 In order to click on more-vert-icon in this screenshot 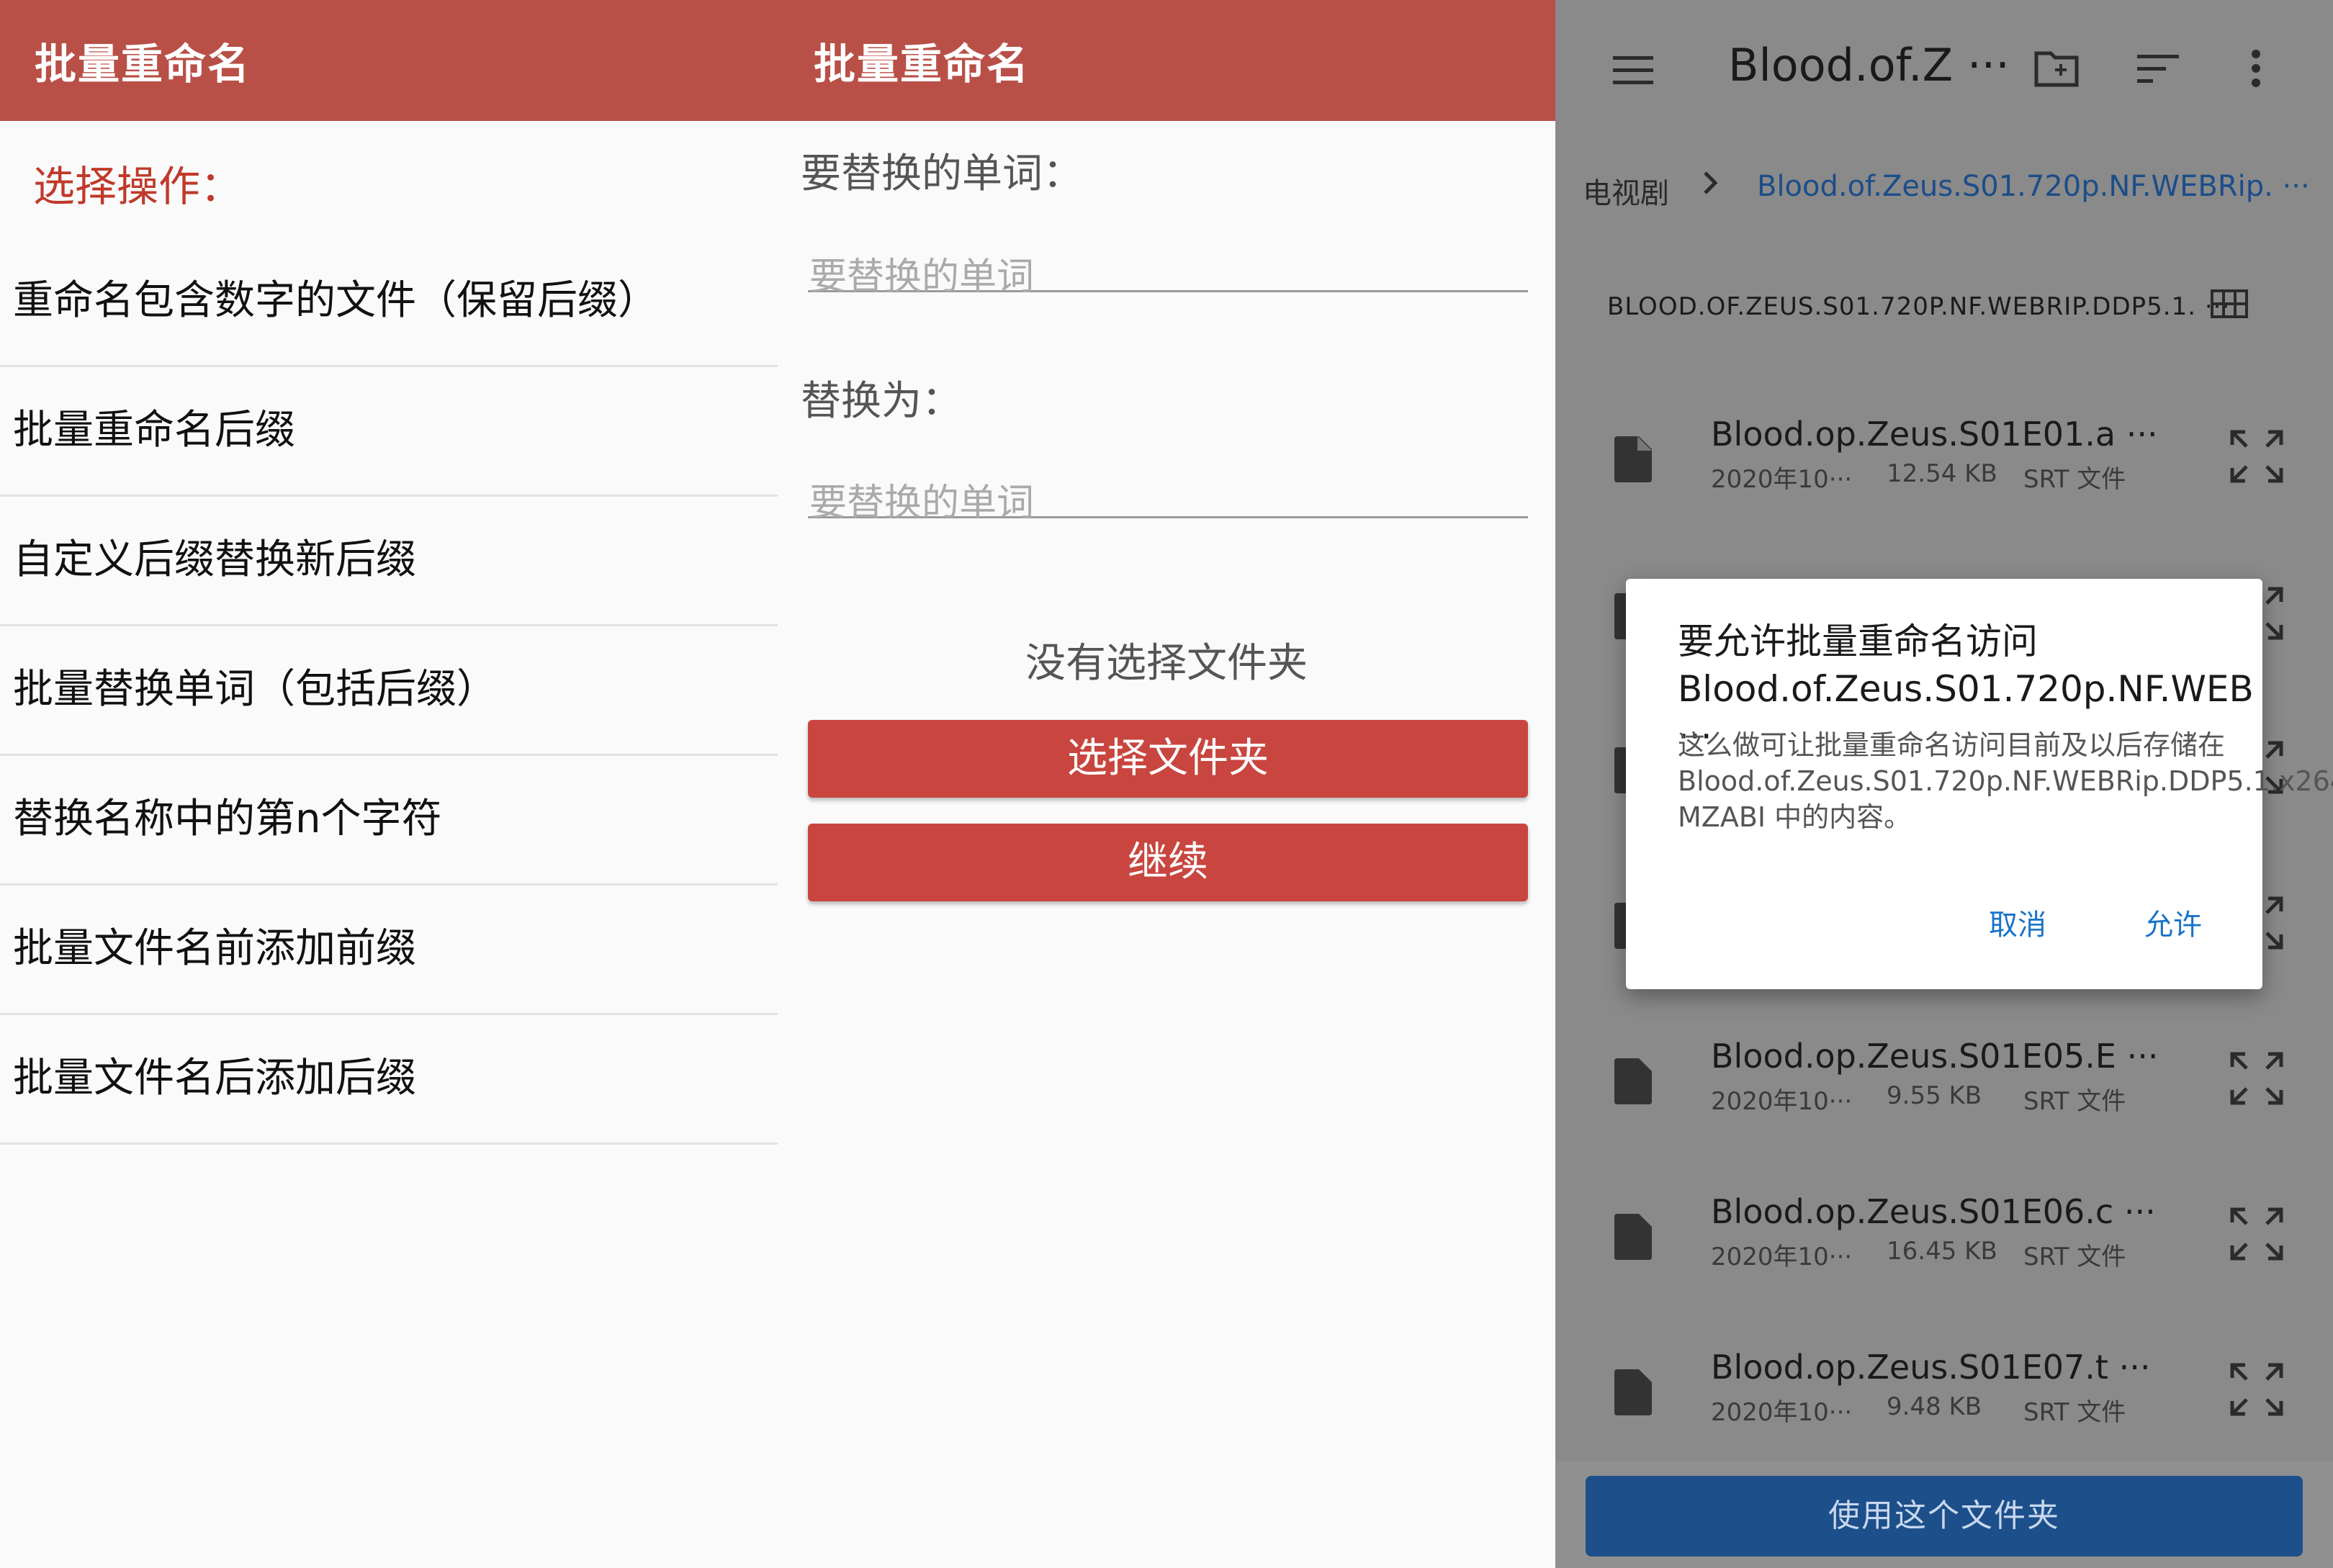, I will do `click(2256, 70)`.